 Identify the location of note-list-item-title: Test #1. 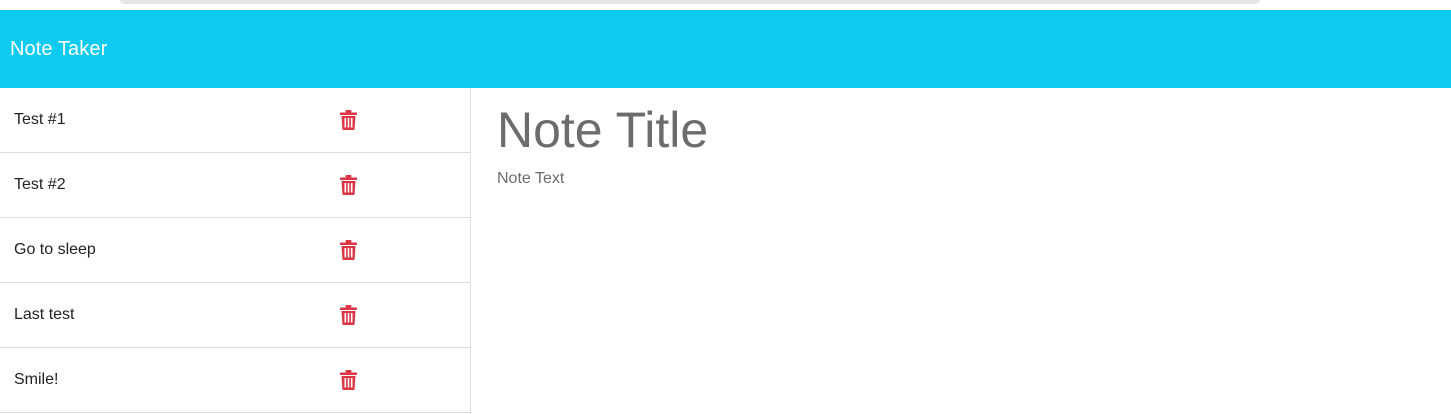
(40, 120).